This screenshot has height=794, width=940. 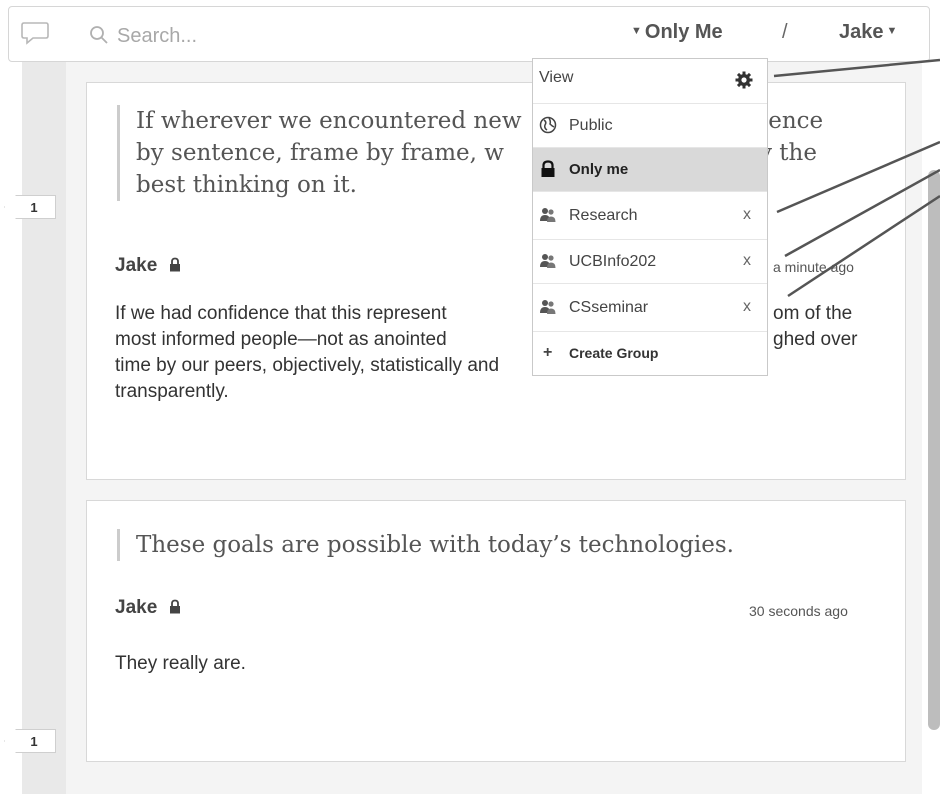 What do you see at coordinates (603, 215) in the screenshot?
I see `option-label: Research` at bounding box center [603, 215].